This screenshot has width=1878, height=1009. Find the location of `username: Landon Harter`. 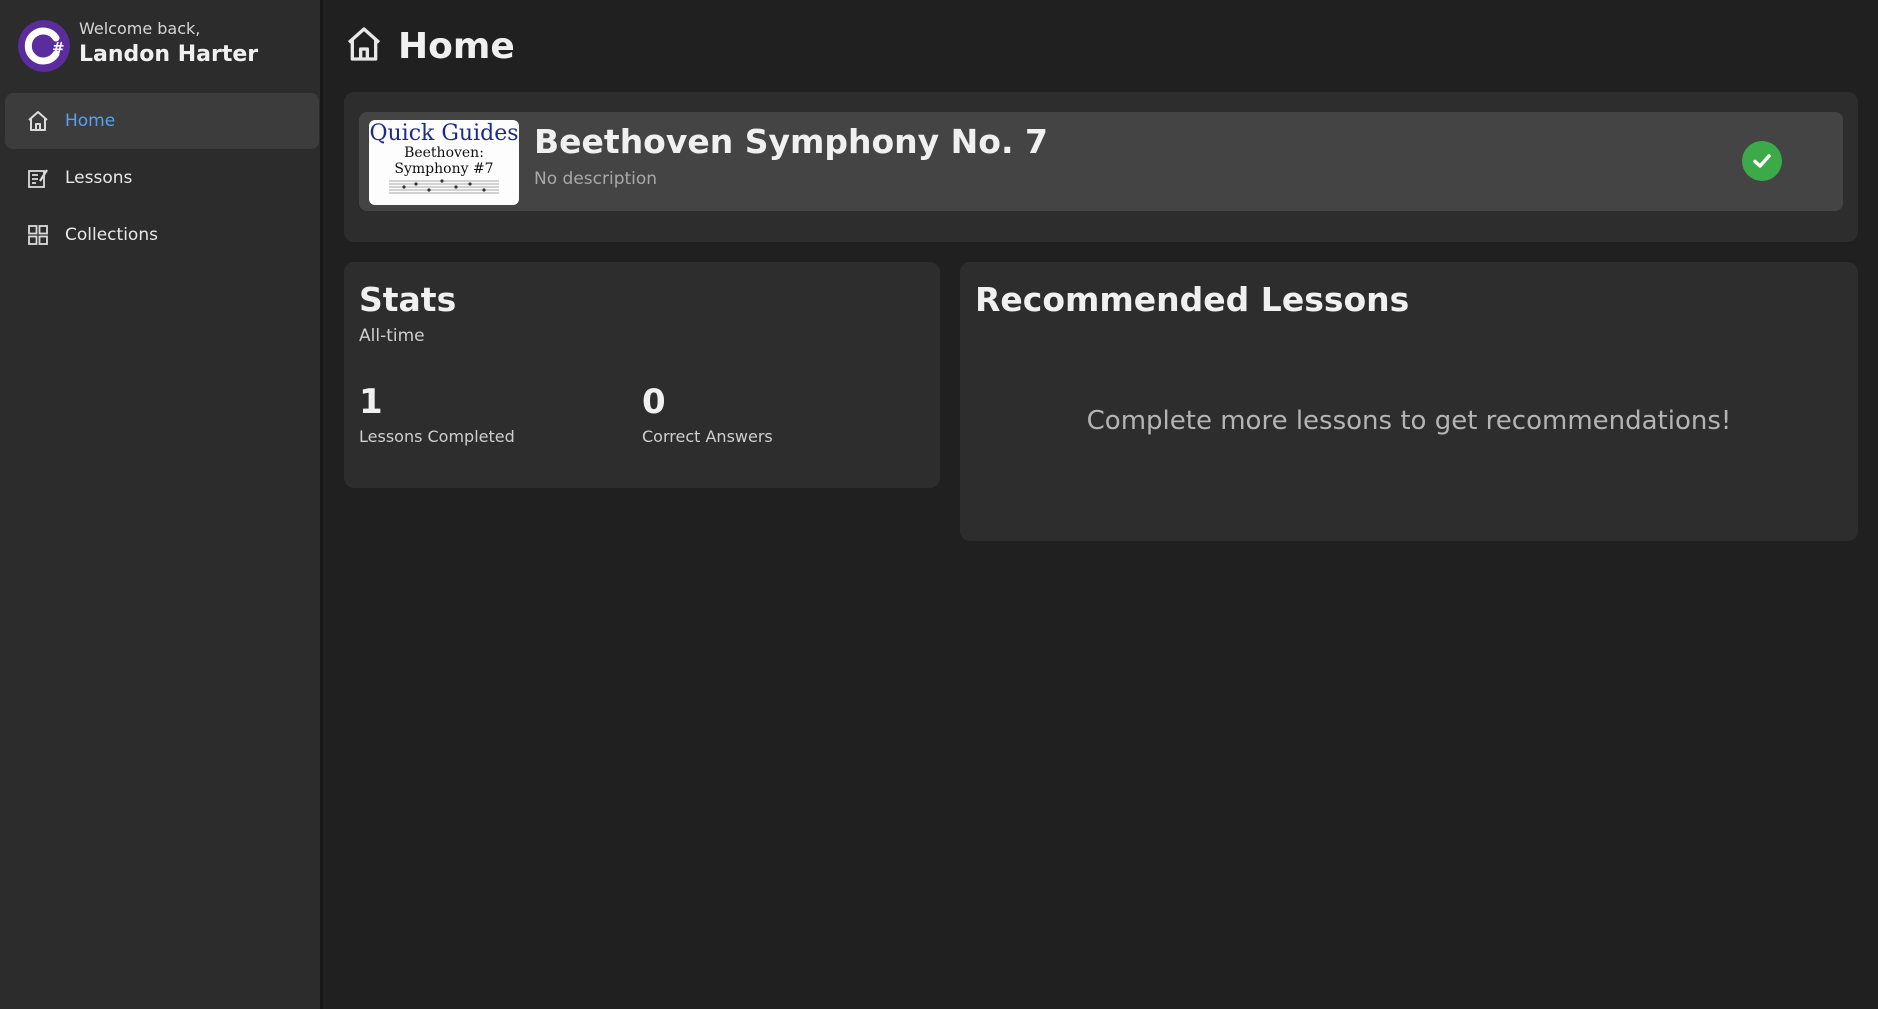

username: Landon Harter is located at coordinates (169, 54).